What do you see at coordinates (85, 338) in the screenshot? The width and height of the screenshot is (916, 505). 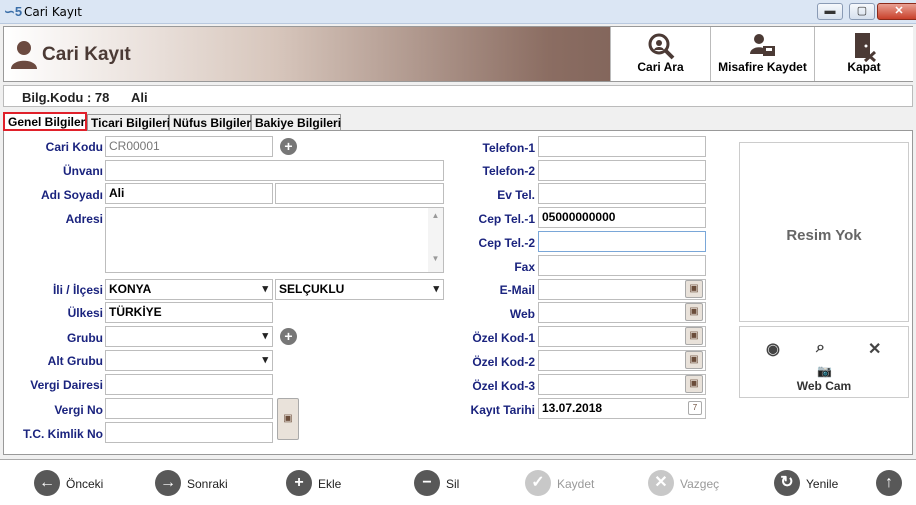 I see `grubu-label: Grubu` at bounding box center [85, 338].